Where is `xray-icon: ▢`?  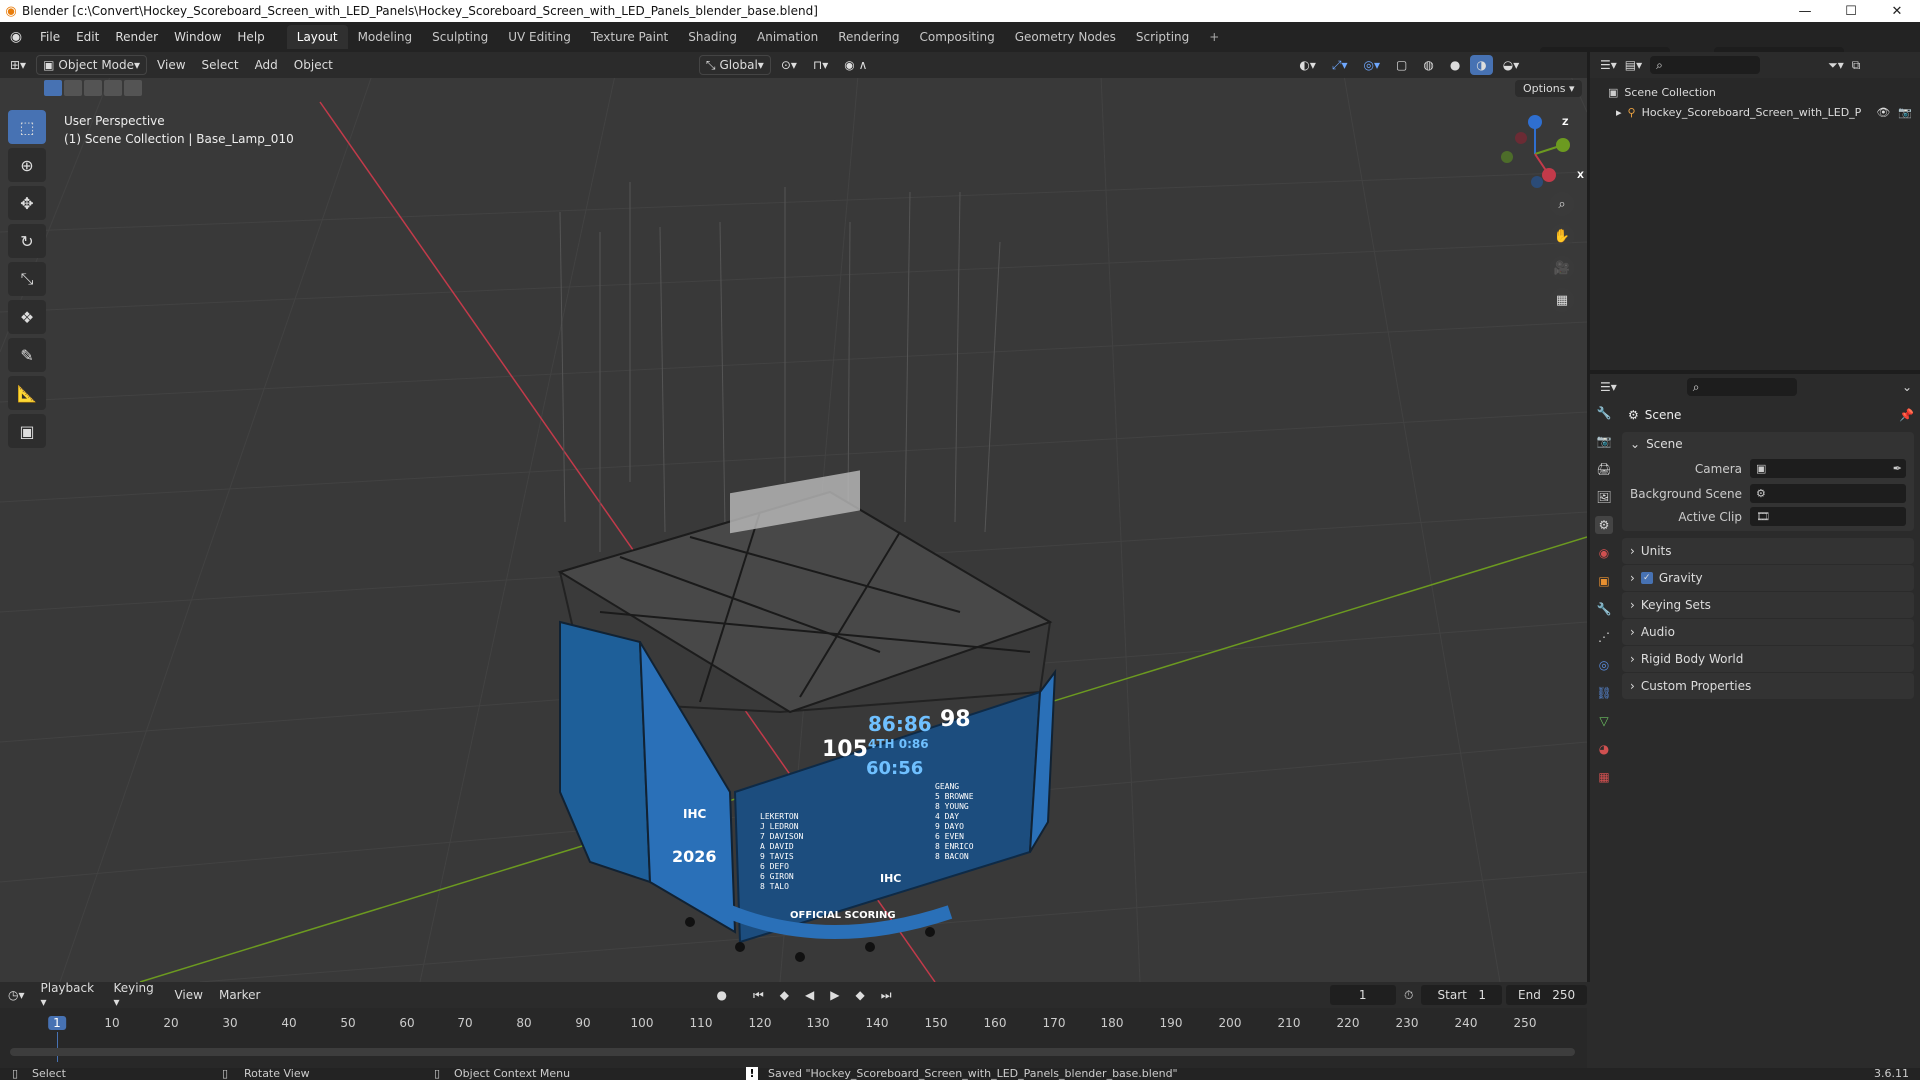 xray-icon: ▢ is located at coordinates (1401, 65).